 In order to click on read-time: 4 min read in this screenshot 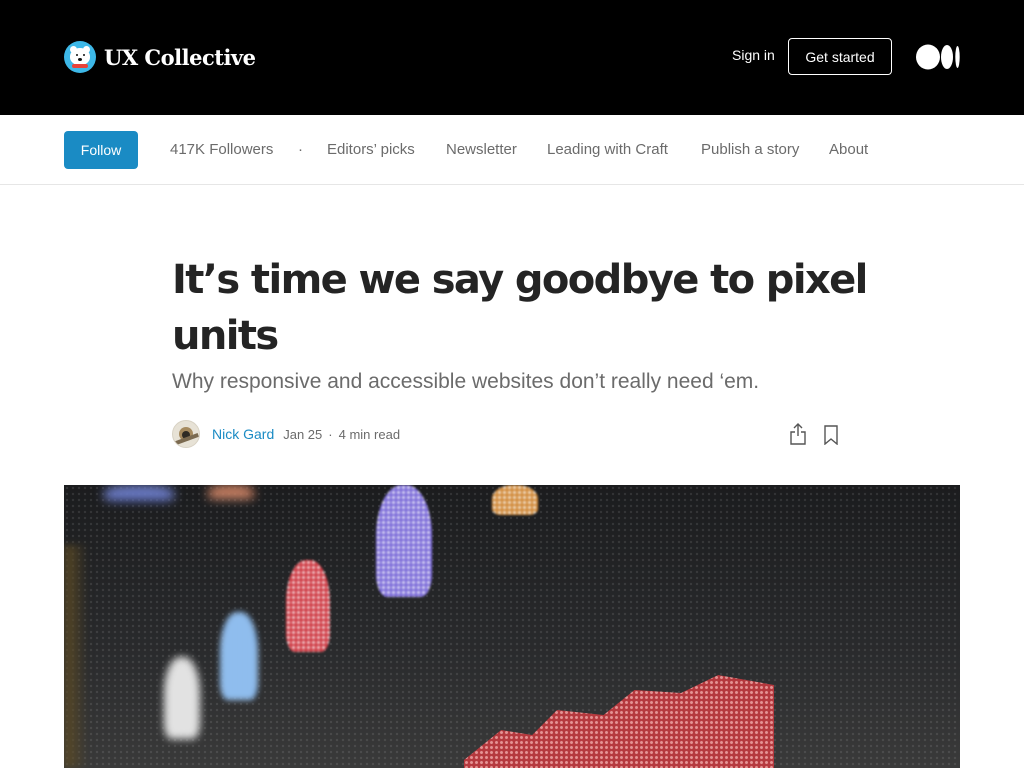, I will do `click(369, 434)`.